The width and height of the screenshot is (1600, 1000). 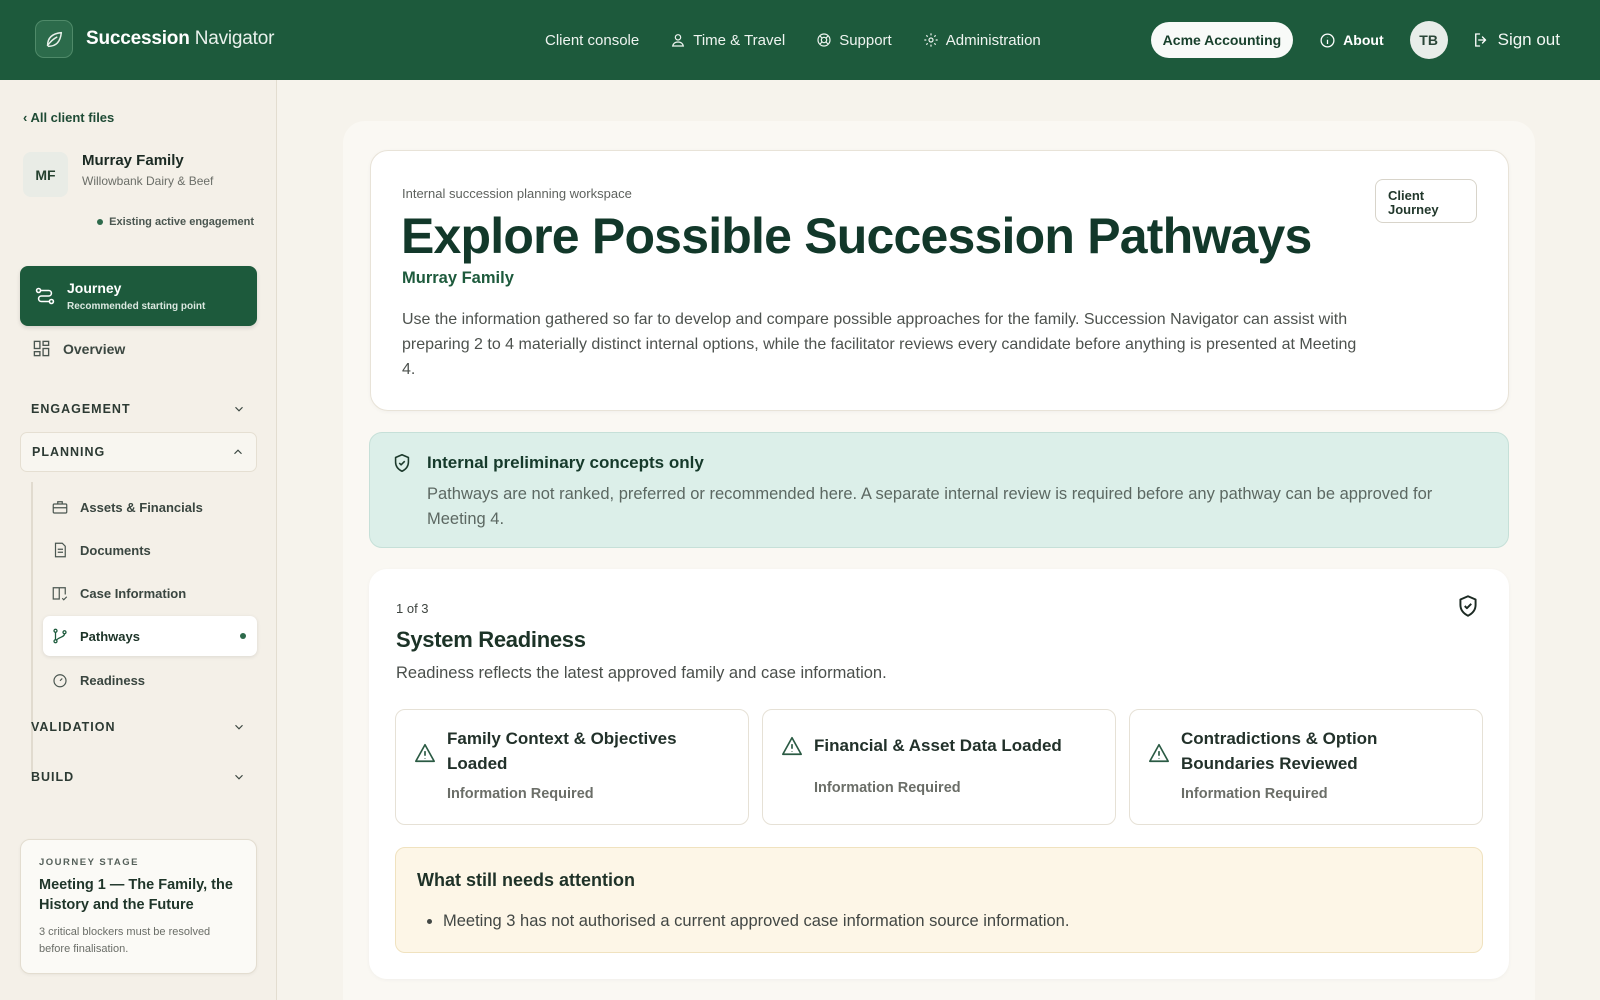 What do you see at coordinates (1428, 40) in the screenshot?
I see `user-avatar: TB` at bounding box center [1428, 40].